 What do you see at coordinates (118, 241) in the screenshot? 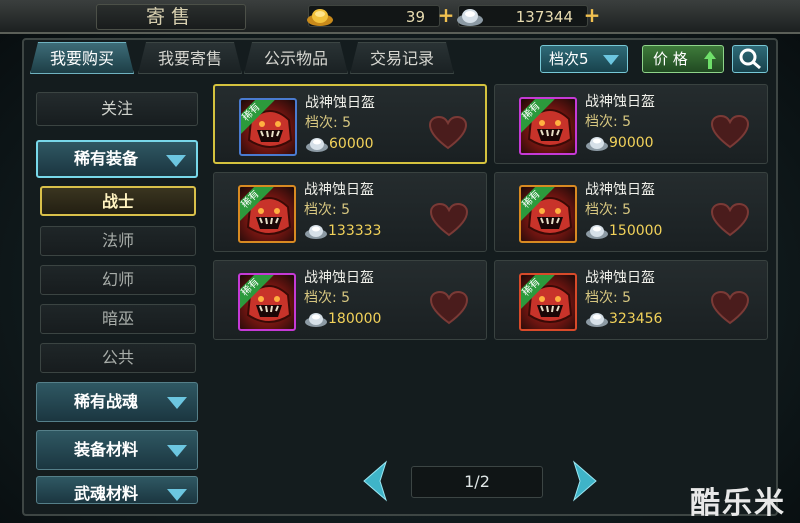
I see `sidebar-sub-mage: 法师` at bounding box center [118, 241].